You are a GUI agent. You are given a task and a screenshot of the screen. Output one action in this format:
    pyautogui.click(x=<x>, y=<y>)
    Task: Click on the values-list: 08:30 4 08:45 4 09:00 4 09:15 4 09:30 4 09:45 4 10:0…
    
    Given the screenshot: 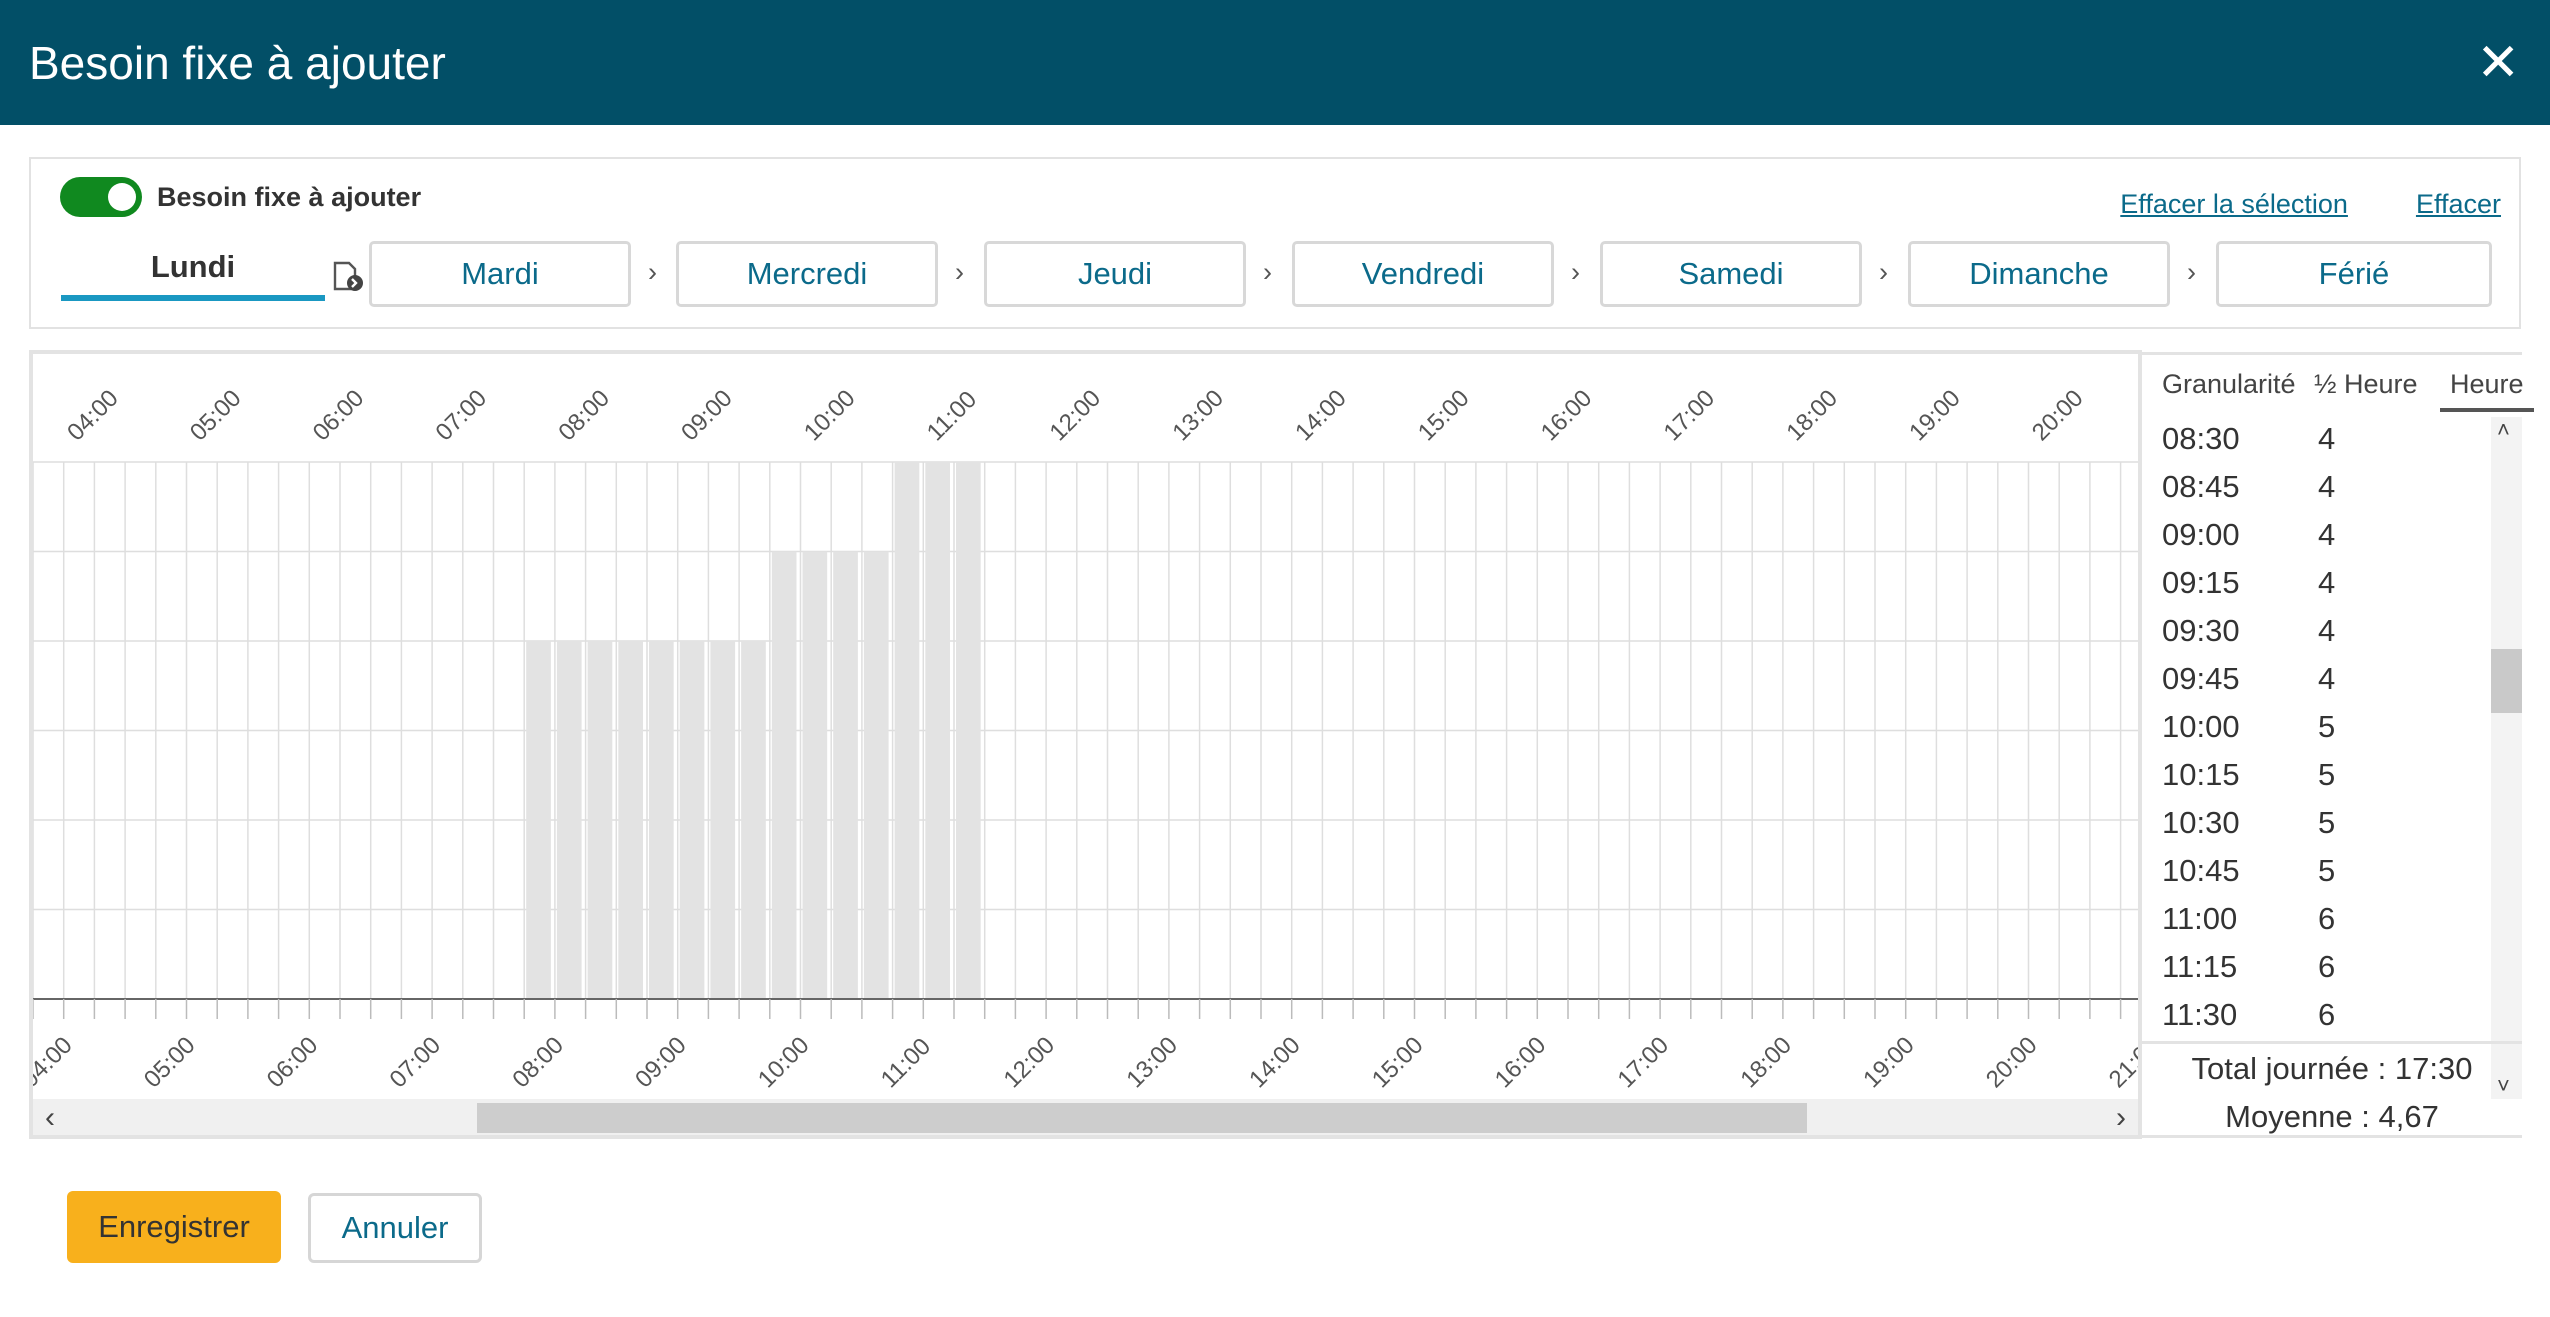 What is the action you would take?
    pyautogui.click(x=2327, y=757)
    